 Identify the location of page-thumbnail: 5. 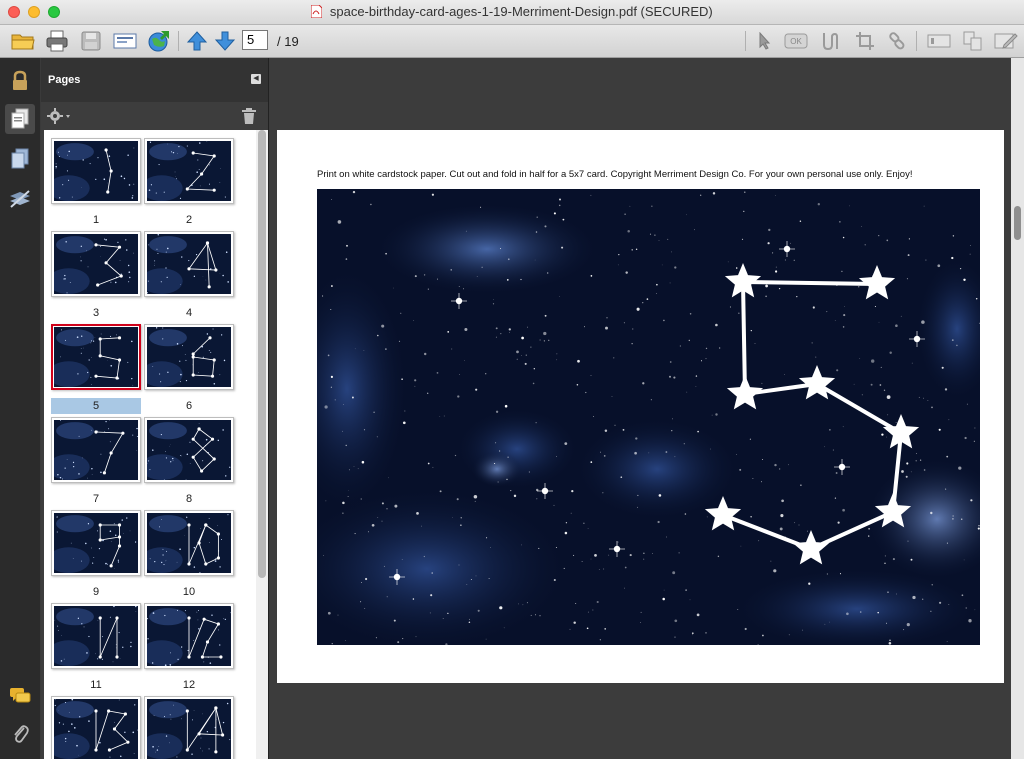
(96, 369).